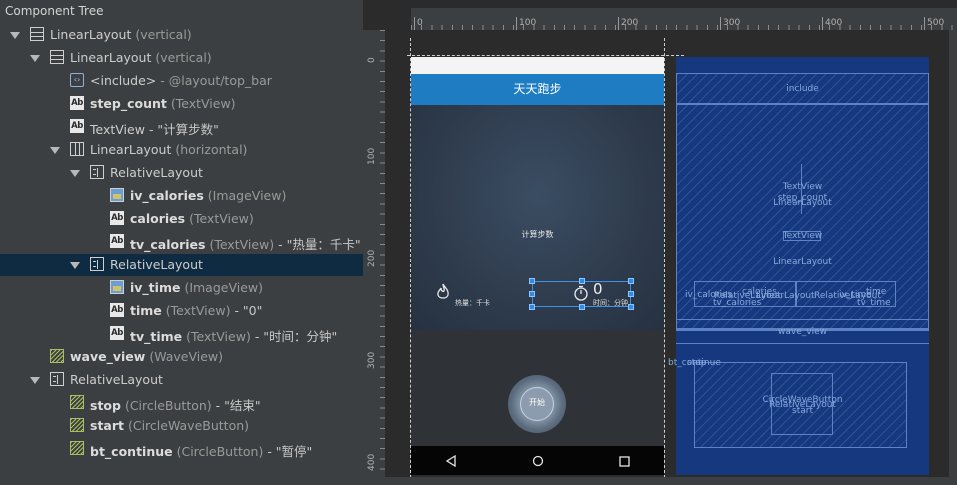  I want to click on include-icon: ‹›, so click(77, 80).